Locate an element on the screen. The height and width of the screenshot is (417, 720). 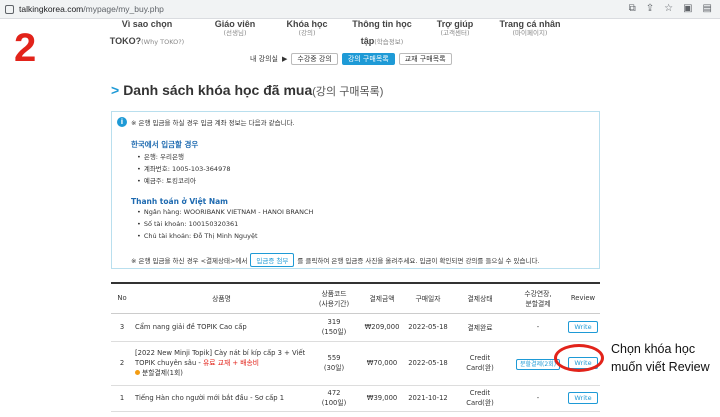
tab-current-courses: 수강중 강의 is located at coordinates (314, 59).